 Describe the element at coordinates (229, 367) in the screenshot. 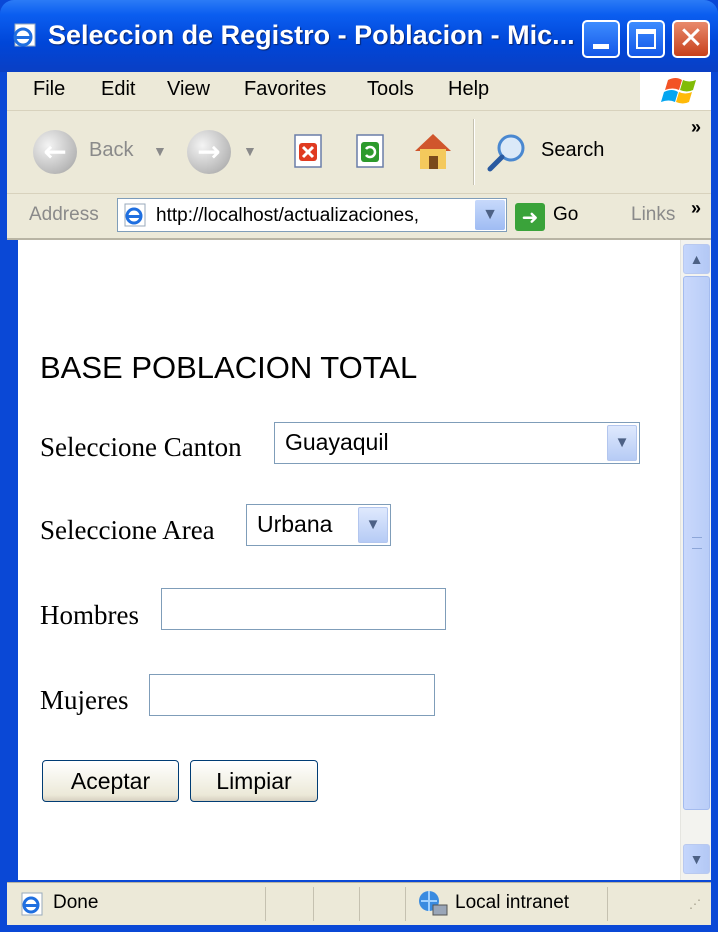

I see `page-title: BASE POBLACION TOTAL` at that location.